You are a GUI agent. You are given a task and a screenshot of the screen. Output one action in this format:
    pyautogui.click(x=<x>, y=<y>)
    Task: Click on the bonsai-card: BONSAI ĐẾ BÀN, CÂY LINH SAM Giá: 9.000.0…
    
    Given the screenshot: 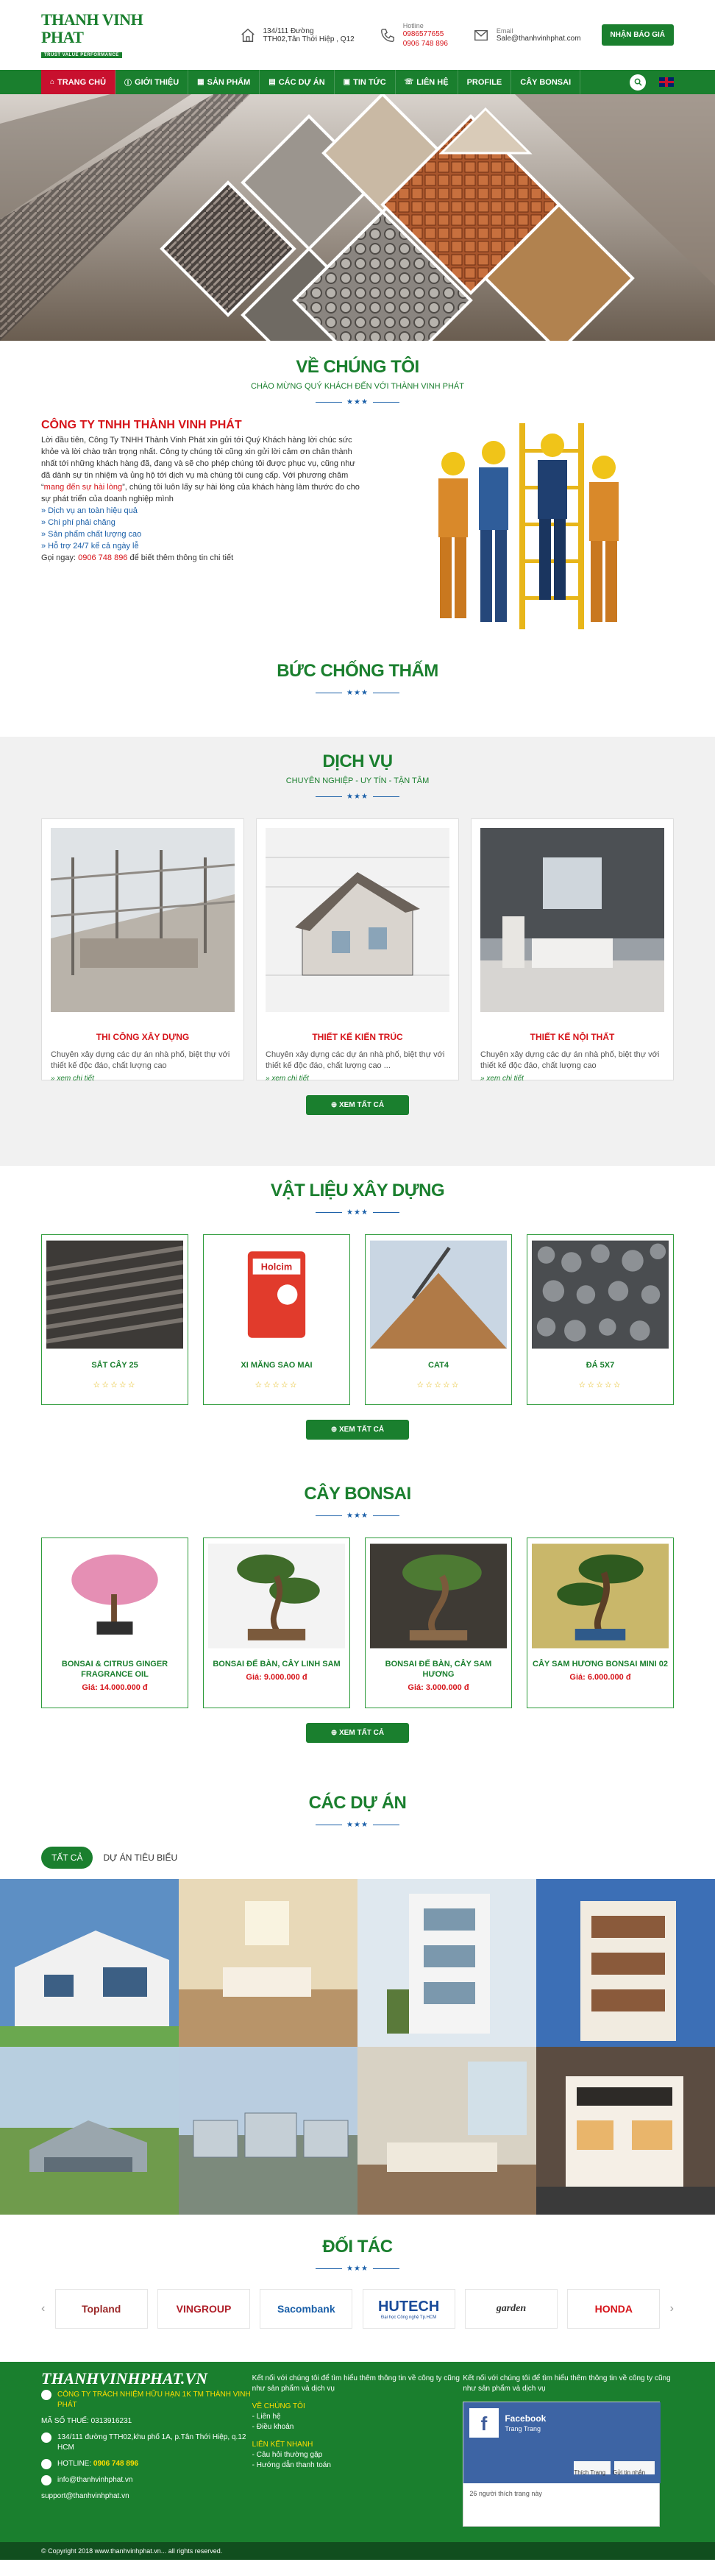 What is the action you would take?
    pyautogui.click(x=276, y=1623)
    